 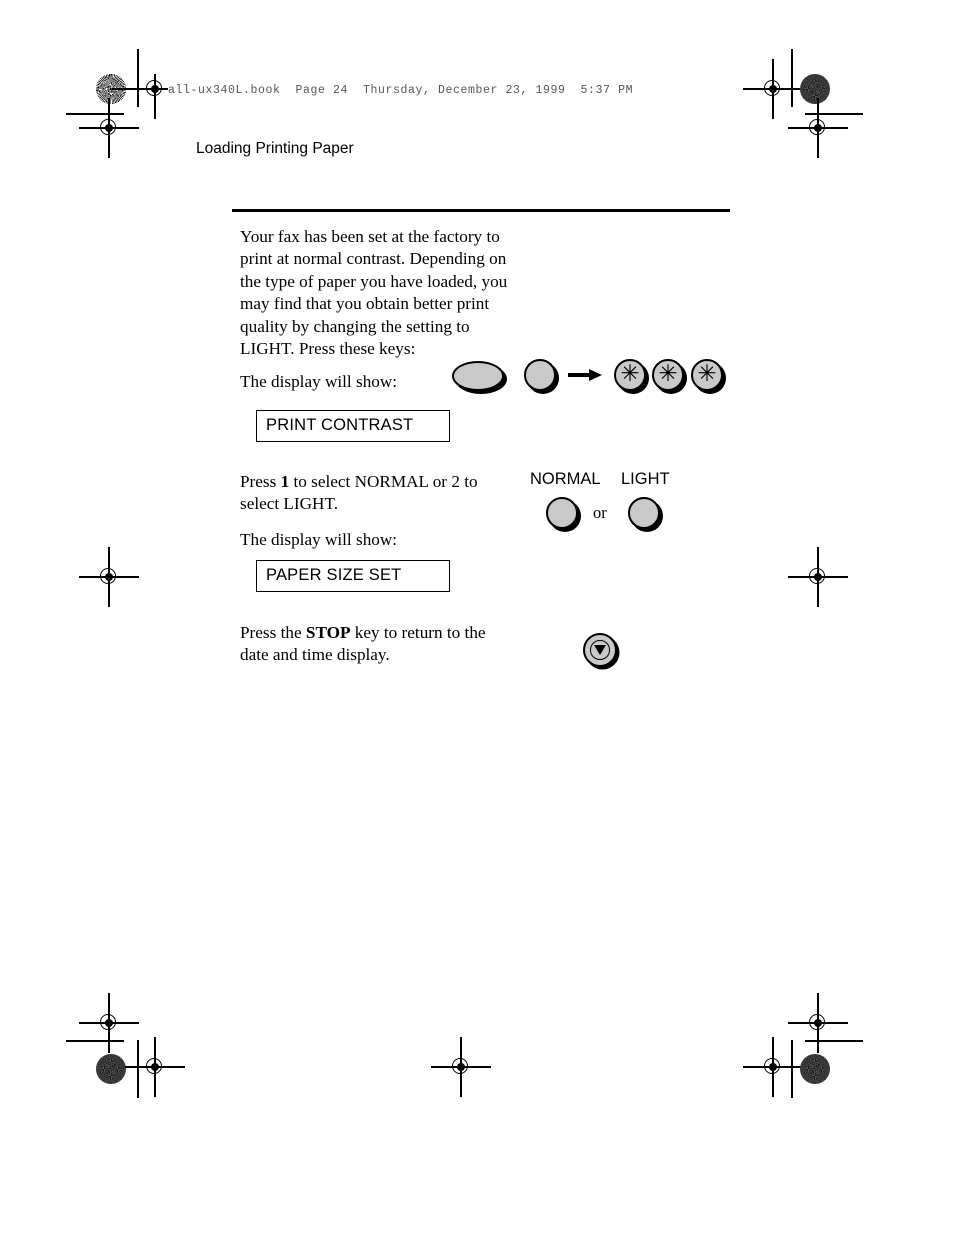 I want to click on registration-target-left-lower, so click(x=109, y=1023).